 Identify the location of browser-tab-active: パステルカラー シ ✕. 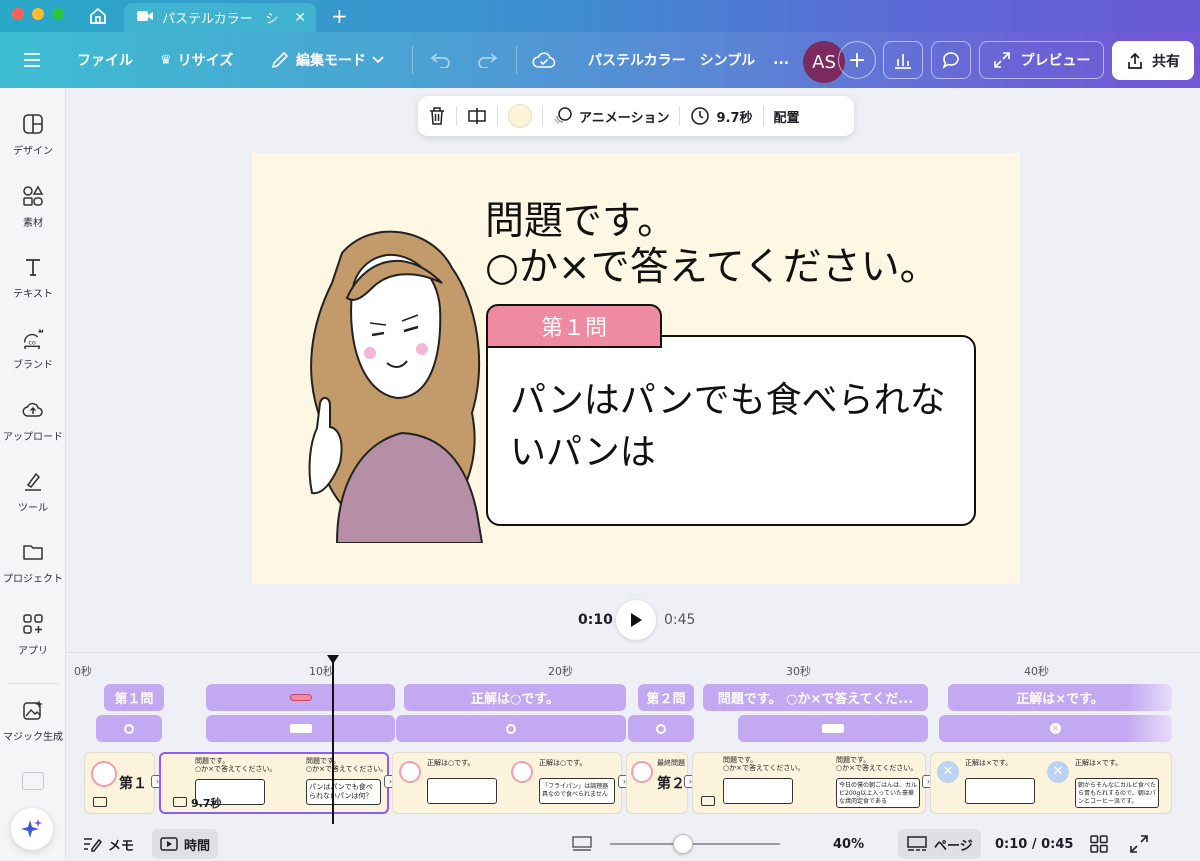
(220, 17).